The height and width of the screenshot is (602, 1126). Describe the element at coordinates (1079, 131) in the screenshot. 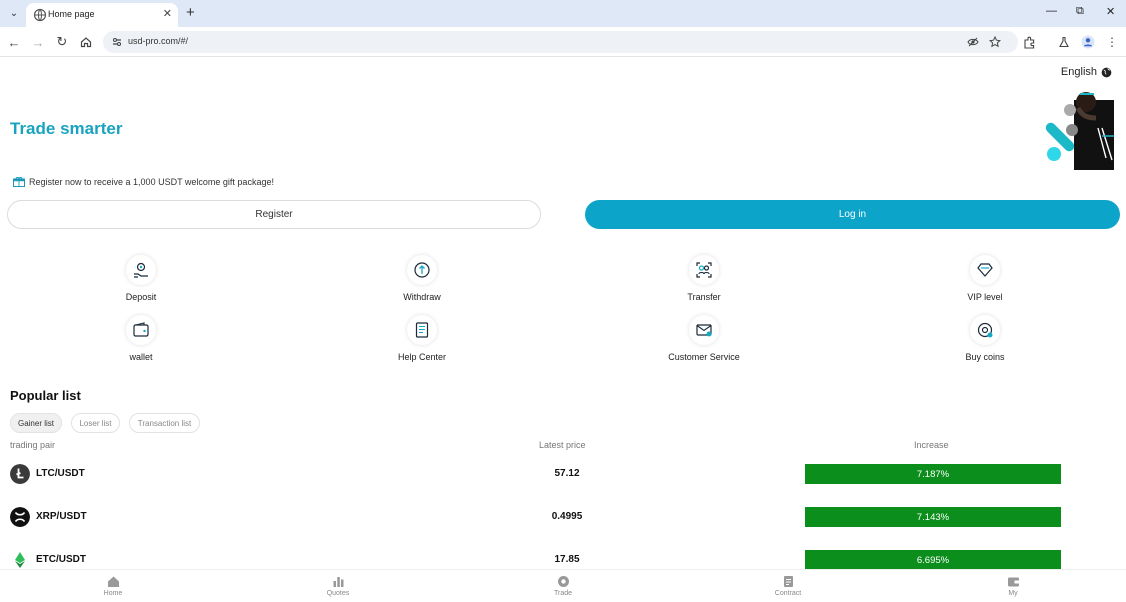

I see `hero-illustration` at that location.